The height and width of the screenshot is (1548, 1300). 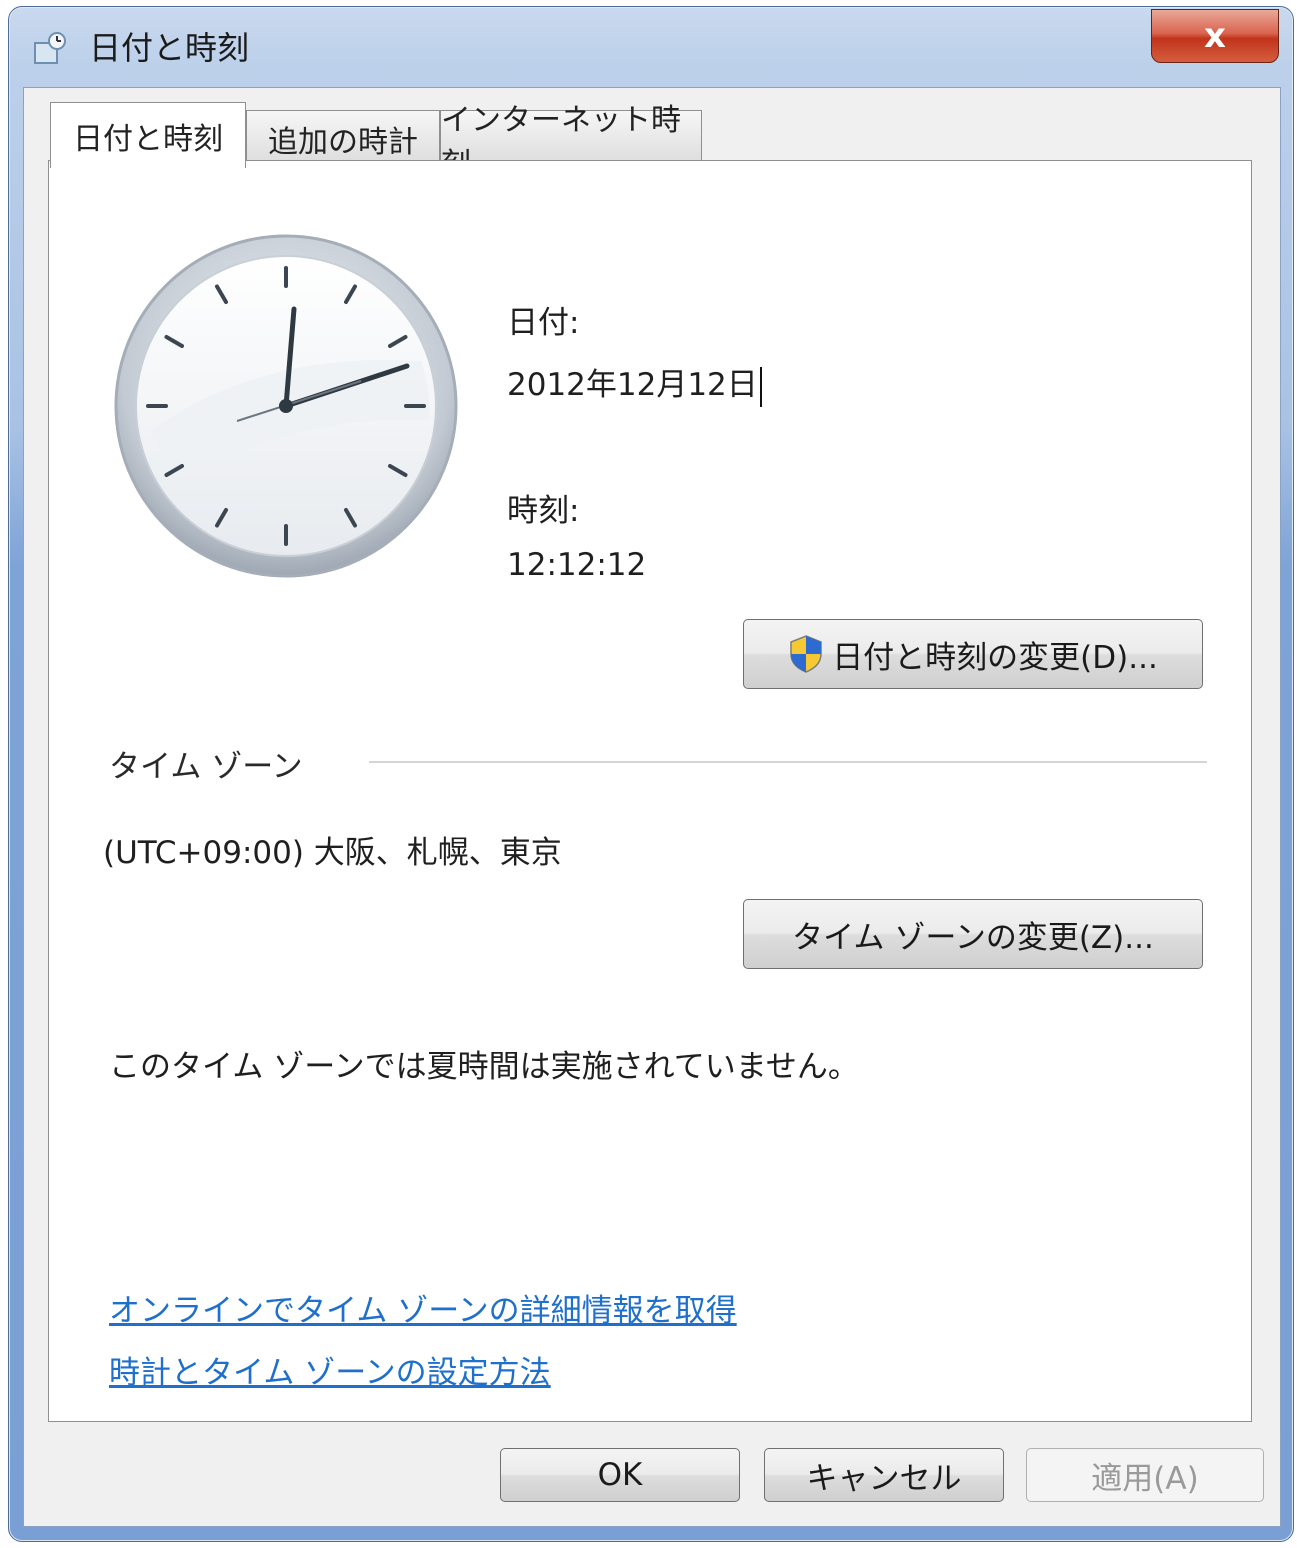 I want to click on tab-internet-time: インターネット時刻, so click(x=571, y=142).